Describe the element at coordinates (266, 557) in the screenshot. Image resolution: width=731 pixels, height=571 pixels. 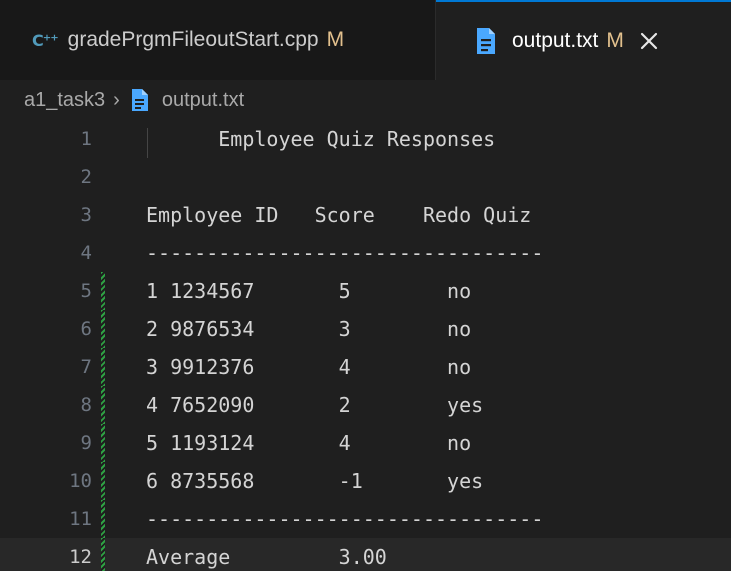
I see `line-text: Average 3.00` at that location.